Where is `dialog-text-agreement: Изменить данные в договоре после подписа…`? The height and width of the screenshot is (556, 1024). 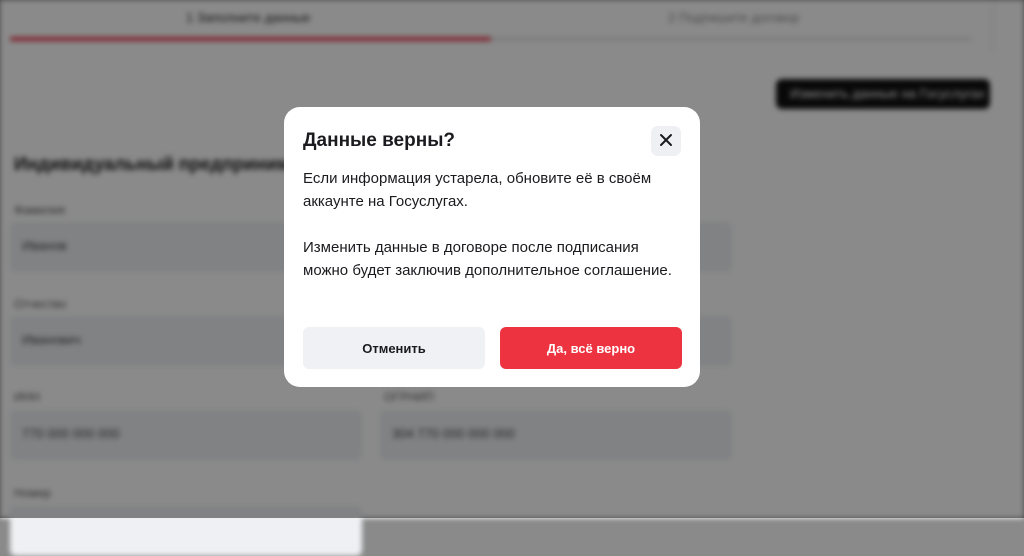
dialog-text-agreement: Изменить данные в договоре после подписа… is located at coordinates (487, 259).